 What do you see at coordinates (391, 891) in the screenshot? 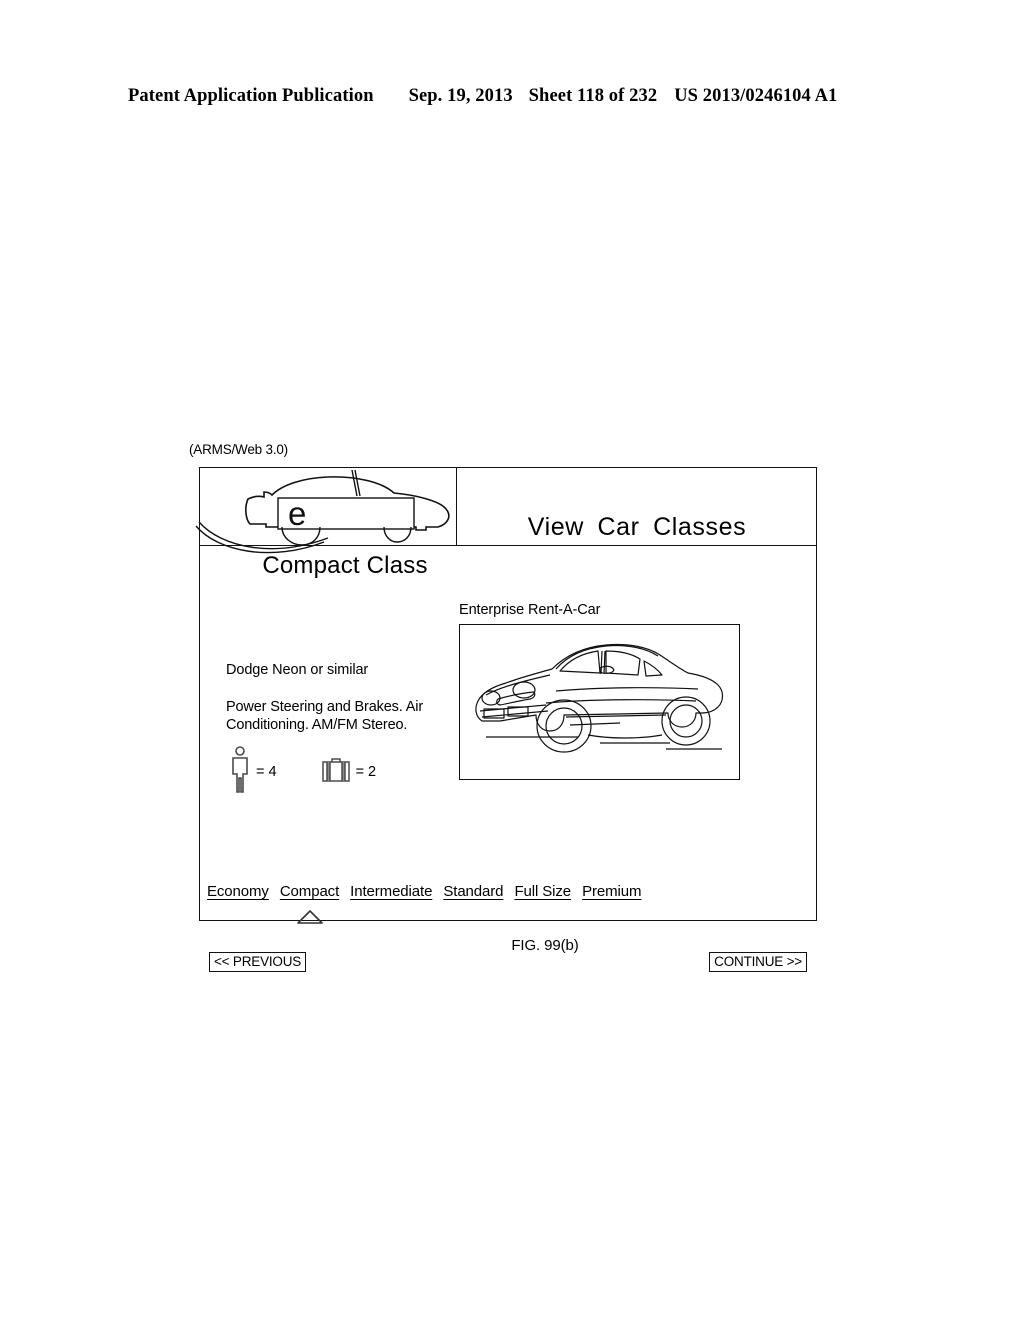
I see `class-link-intermediate: Intermediate` at bounding box center [391, 891].